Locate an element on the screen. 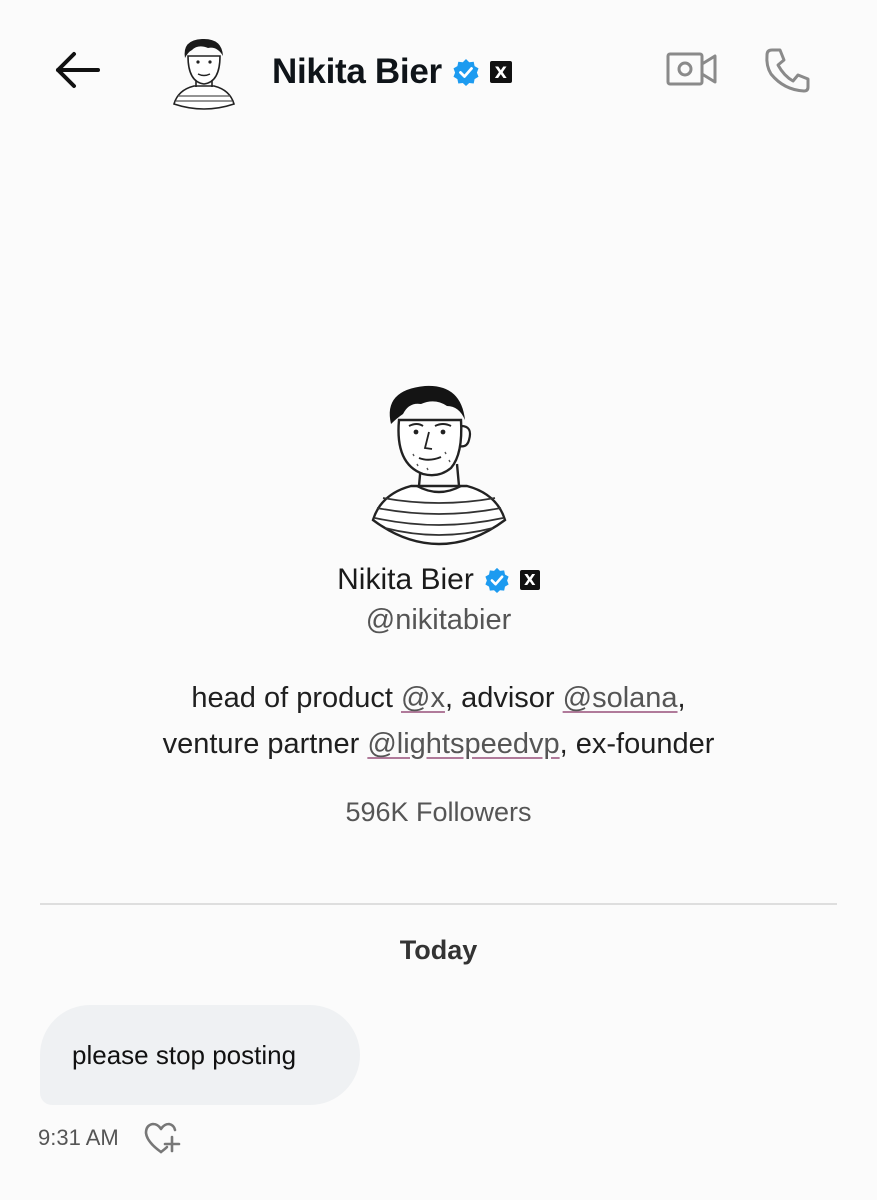 This screenshot has width=877, height=1200. bio-text: , is located at coordinates (681, 698).